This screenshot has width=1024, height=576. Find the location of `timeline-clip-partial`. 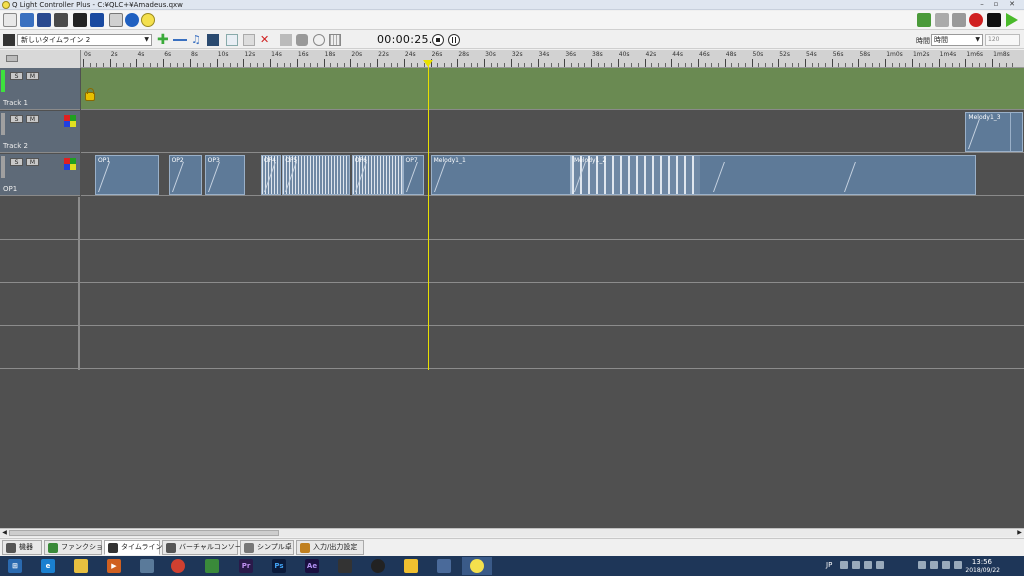

timeline-clip-partial is located at coordinates (1016, 132).